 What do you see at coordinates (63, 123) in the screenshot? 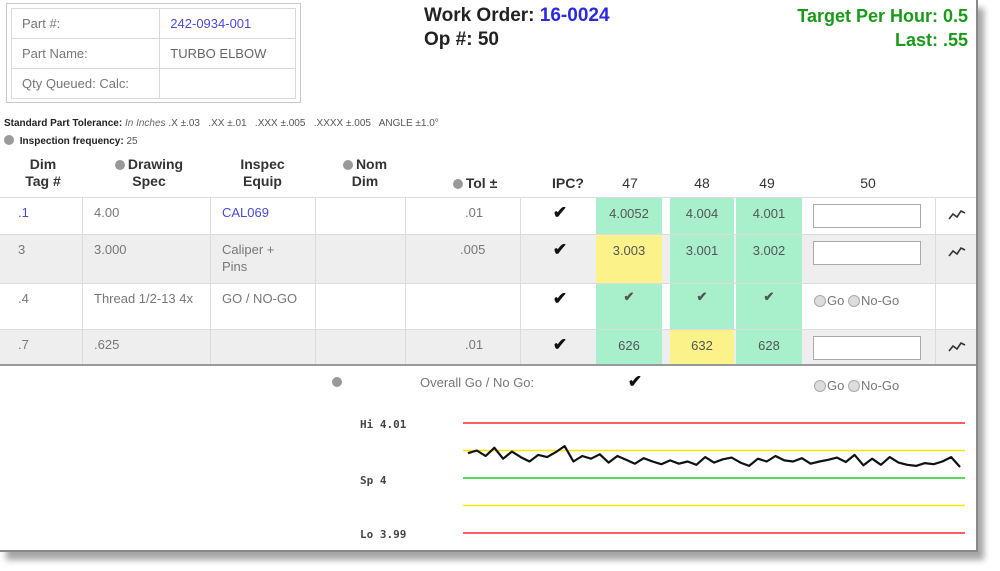
I see `tolerance-label: Standard Part Tolerance:` at bounding box center [63, 123].